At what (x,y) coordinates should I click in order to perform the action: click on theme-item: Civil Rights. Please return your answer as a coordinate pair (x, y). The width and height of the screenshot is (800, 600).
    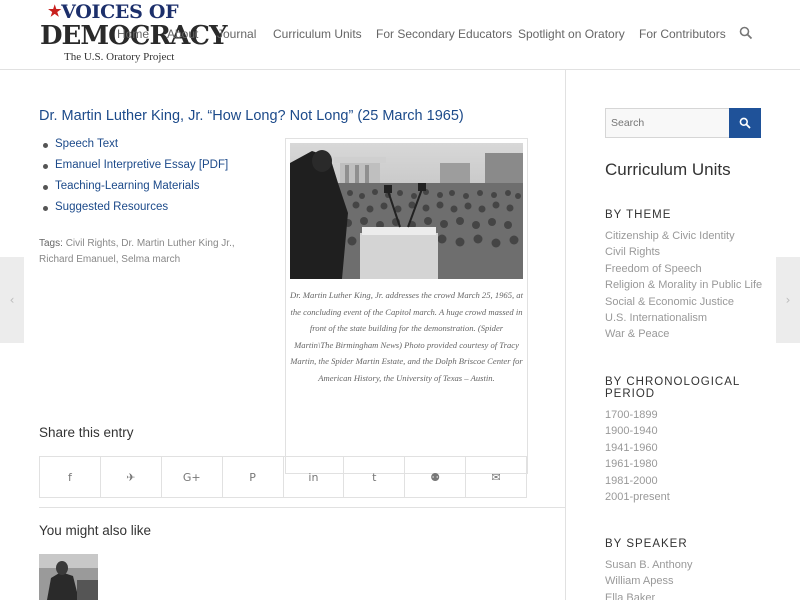
    Looking at the image, I should click on (683, 254).